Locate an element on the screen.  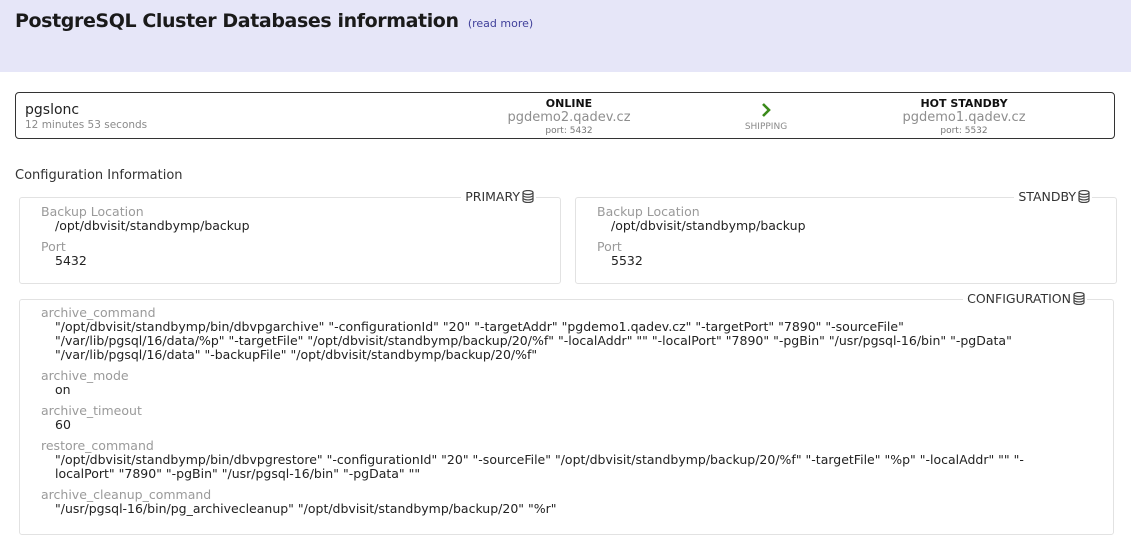
archive-mode-value: on is located at coordinates (63, 389).